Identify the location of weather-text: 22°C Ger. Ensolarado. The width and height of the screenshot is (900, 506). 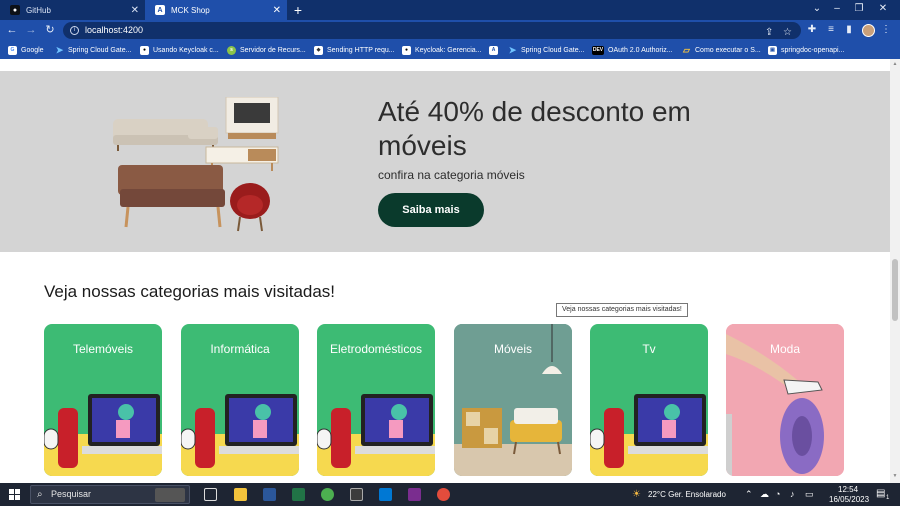
(687, 494).